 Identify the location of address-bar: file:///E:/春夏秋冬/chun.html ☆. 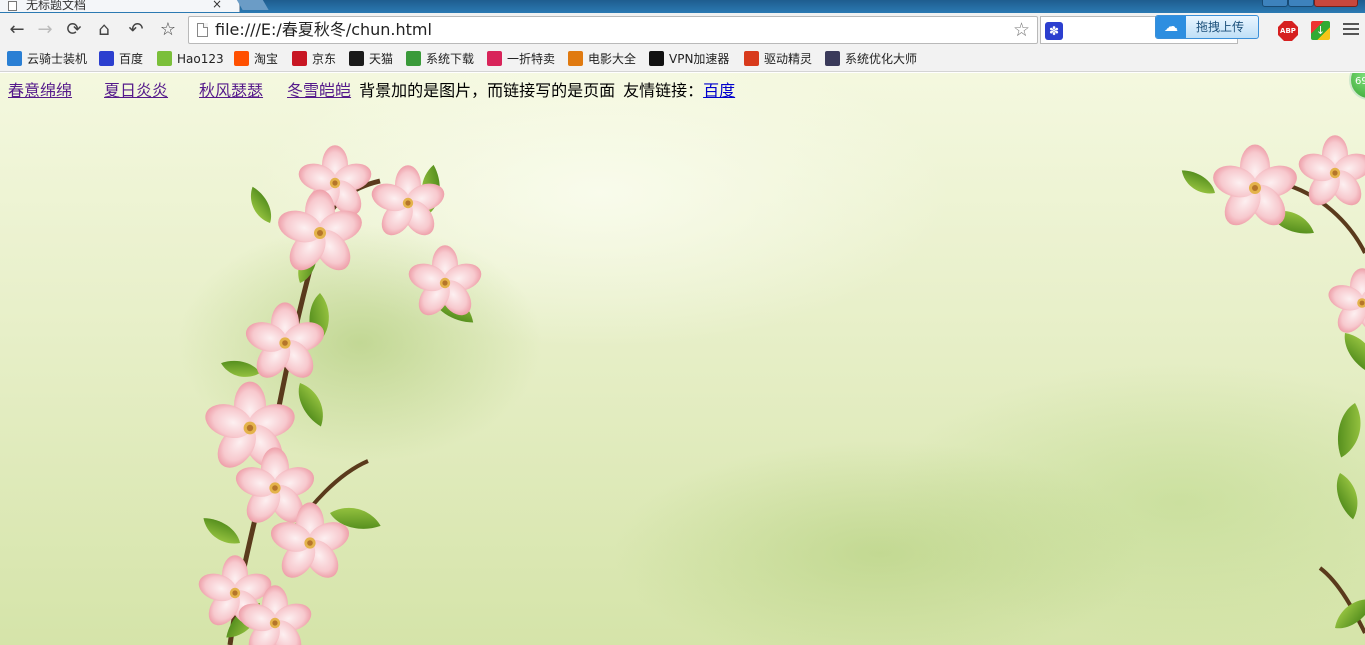
(613, 30).